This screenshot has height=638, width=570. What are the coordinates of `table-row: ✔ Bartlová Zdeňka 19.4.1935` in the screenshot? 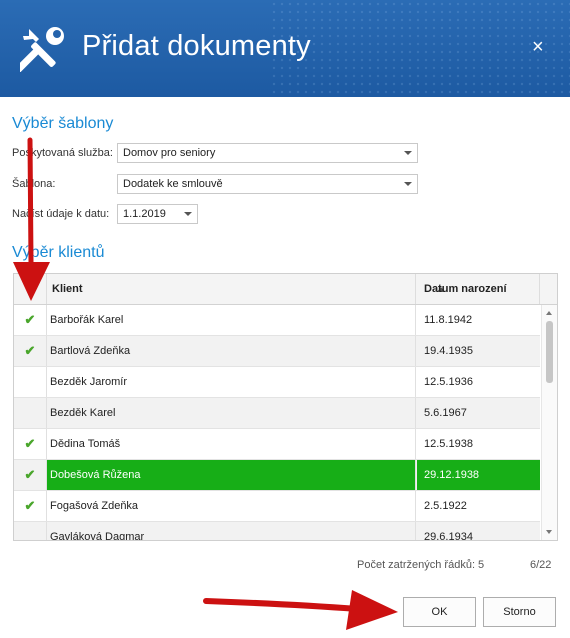 It's located at (277, 351).